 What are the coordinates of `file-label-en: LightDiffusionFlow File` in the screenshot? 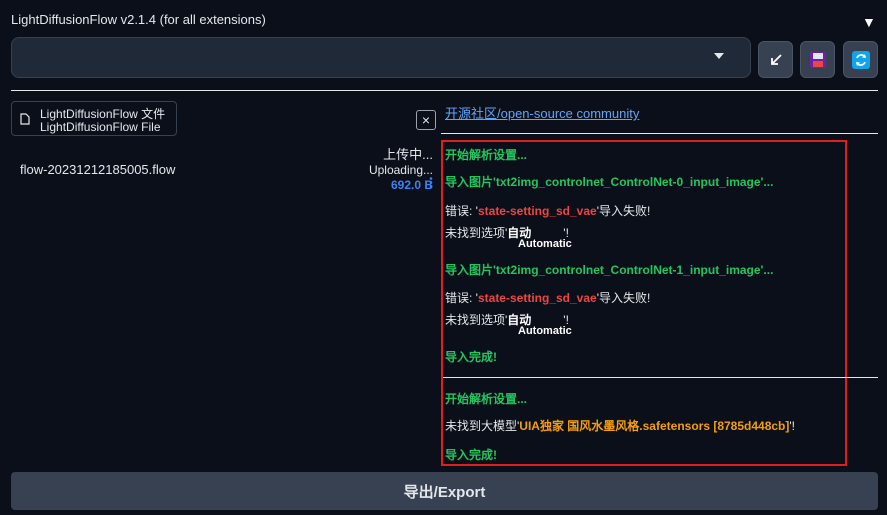 It's located at (100, 127).